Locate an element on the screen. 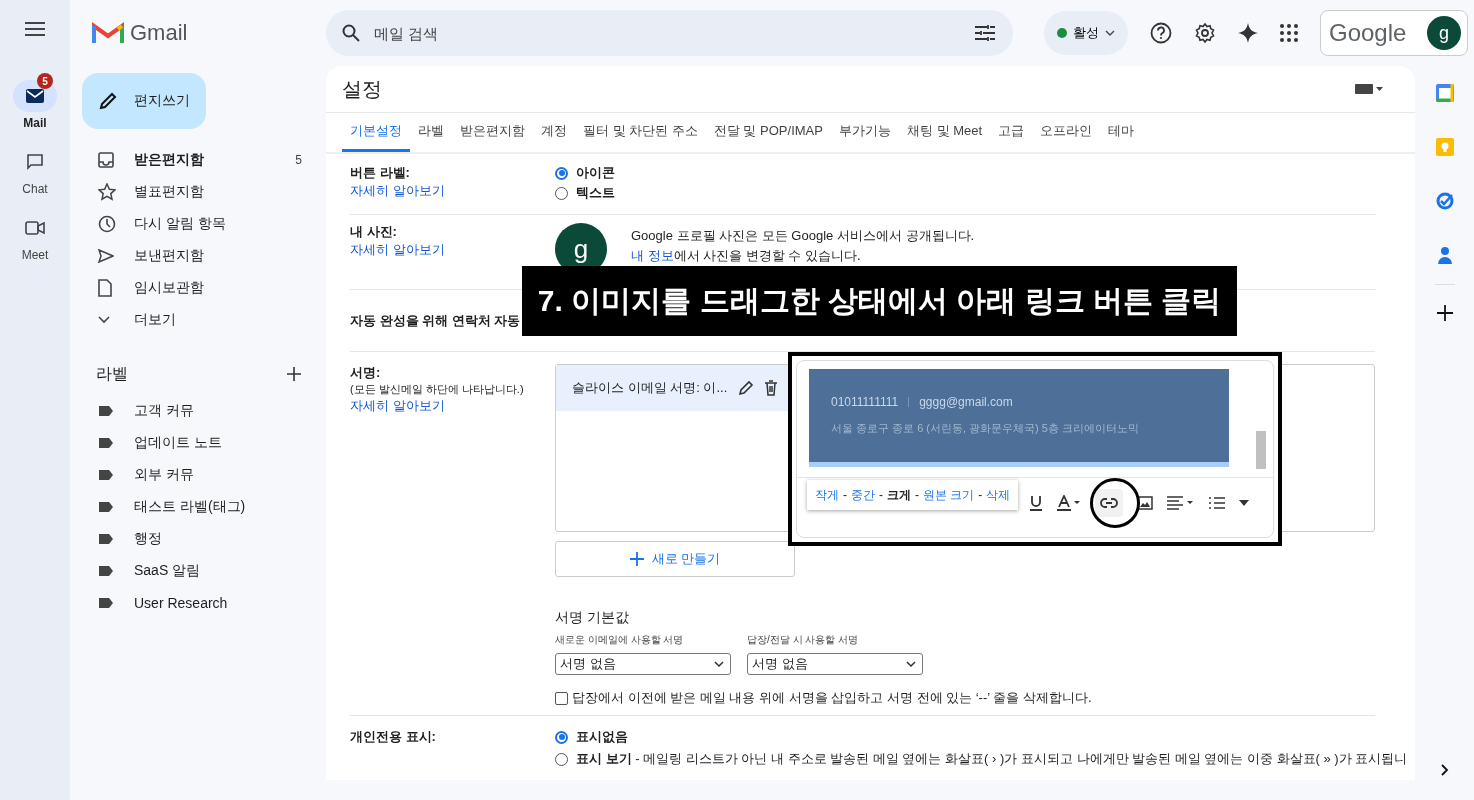 This screenshot has width=1474, height=800. search-field: 메일 검색 is located at coordinates (667, 33).